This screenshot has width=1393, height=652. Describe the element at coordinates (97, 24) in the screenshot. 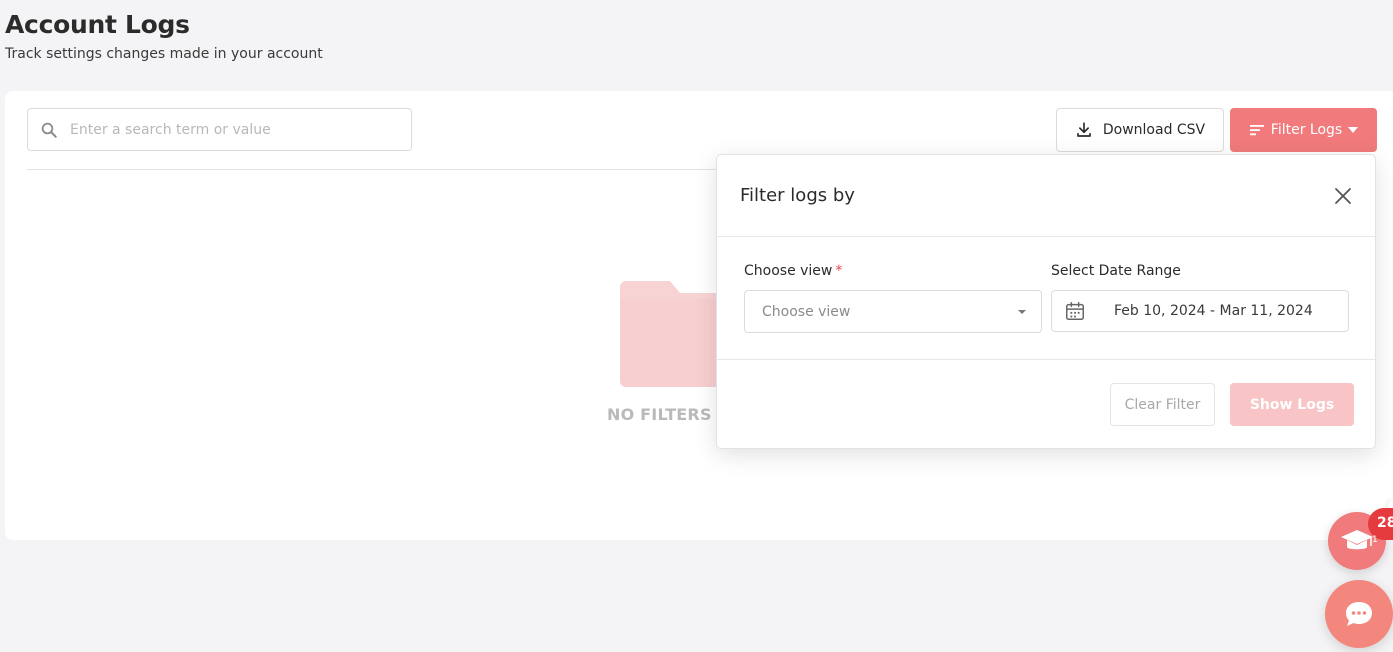

I see `page-title: Account Logs` at that location.